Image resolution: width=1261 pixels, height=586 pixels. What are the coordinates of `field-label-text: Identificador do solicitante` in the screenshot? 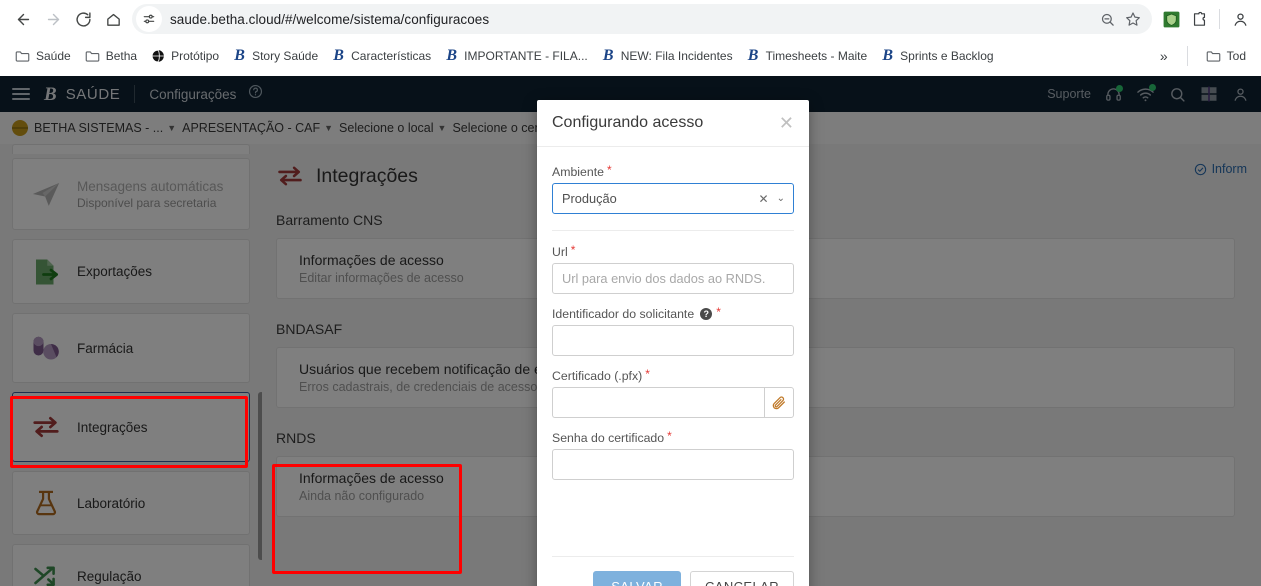 It's located at (623, 314).